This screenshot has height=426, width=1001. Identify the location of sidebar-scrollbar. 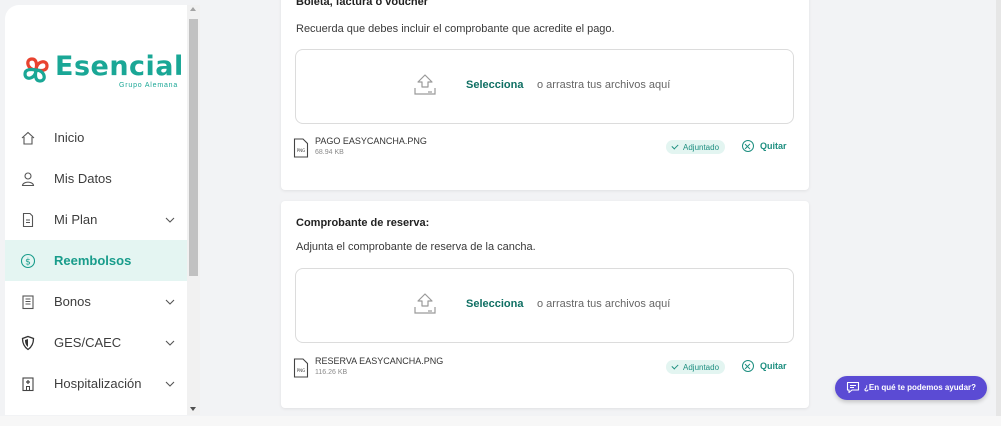
(193, 210).